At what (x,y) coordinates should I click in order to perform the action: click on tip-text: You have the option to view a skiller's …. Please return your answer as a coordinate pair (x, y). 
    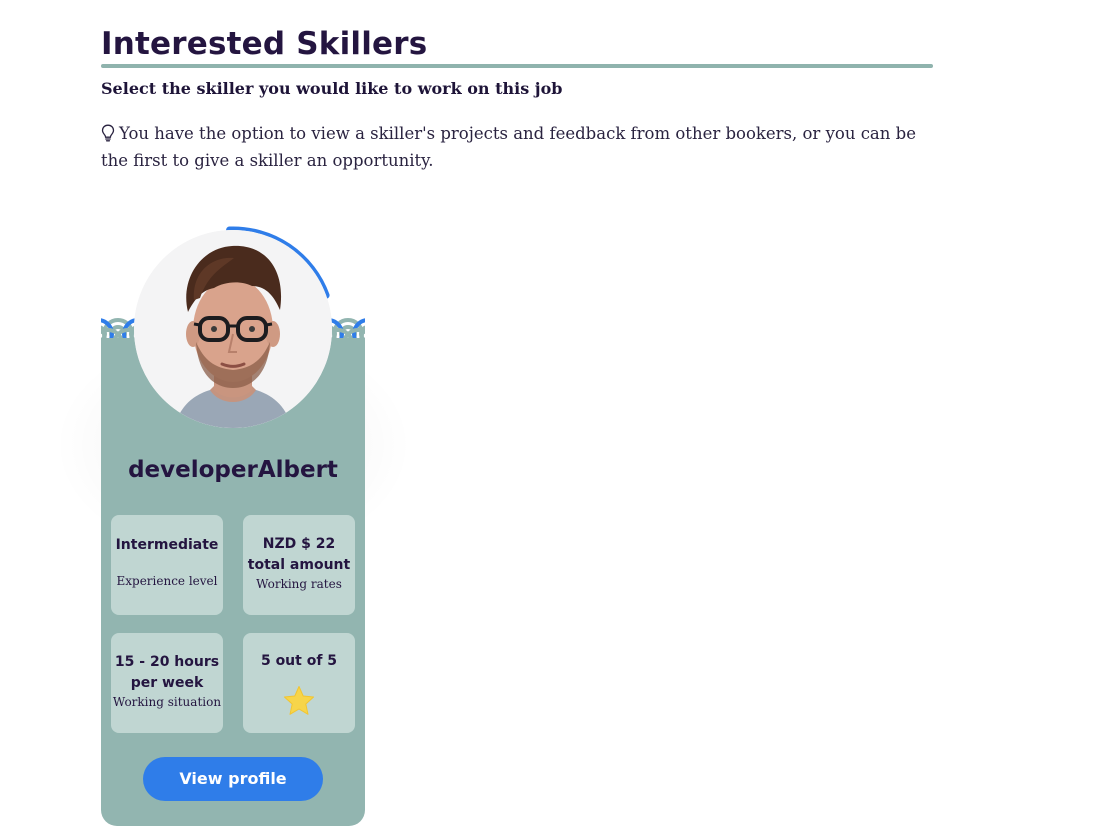
    Looking at the image, I should click on (508, 147).